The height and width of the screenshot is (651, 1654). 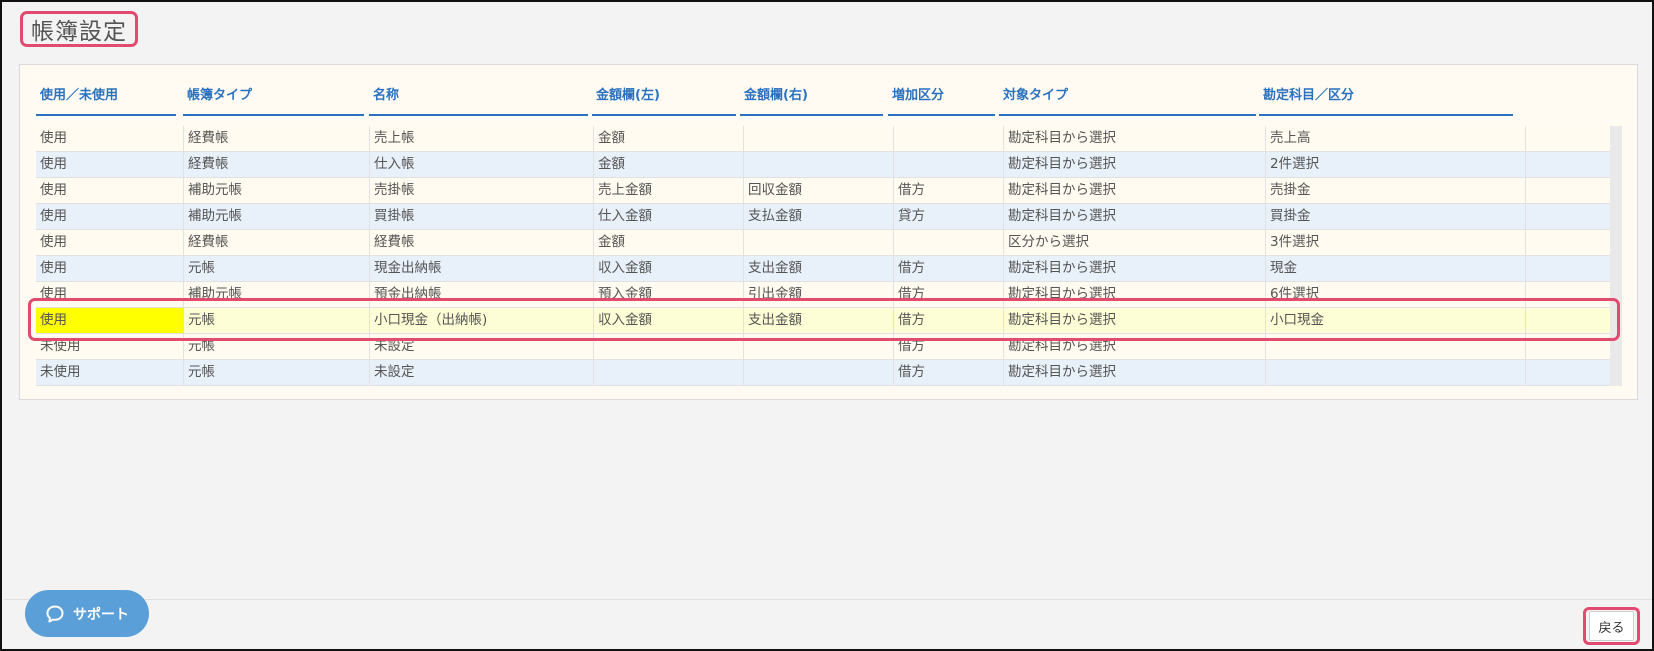 I want to click on cell-usage: 未使用, so click(x=110, y=372).